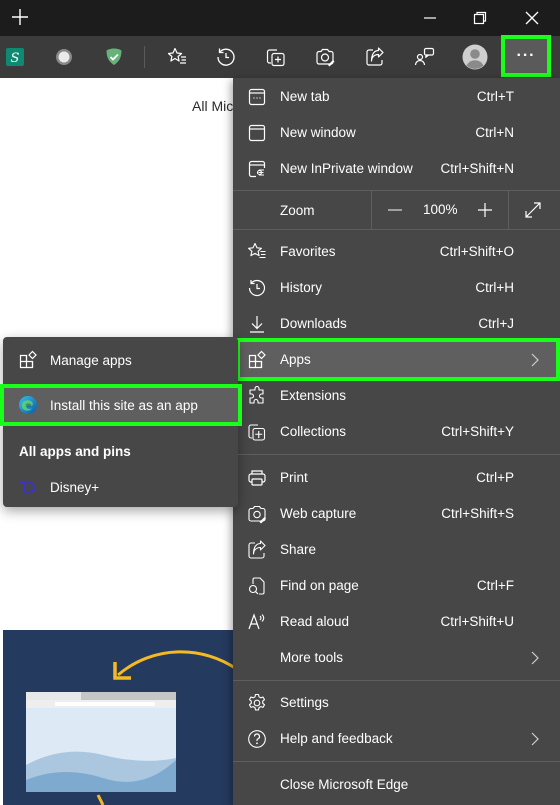 Image resolution: width=560 pixels, height=805 pixels. What do you see at coordinates (396, 396) in the screenshot?
I see `menu-item-extensions: Extensions` at bounding box center [396, 396].